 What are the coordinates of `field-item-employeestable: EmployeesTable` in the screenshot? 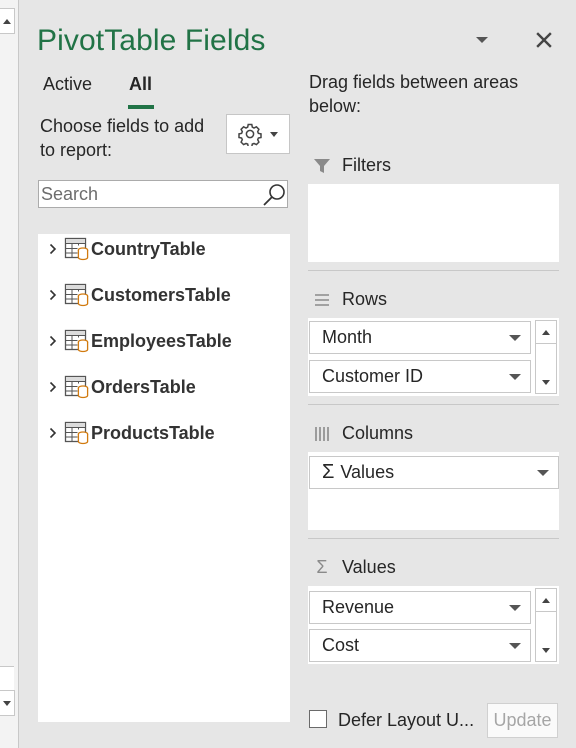 It's located at (164, 341).